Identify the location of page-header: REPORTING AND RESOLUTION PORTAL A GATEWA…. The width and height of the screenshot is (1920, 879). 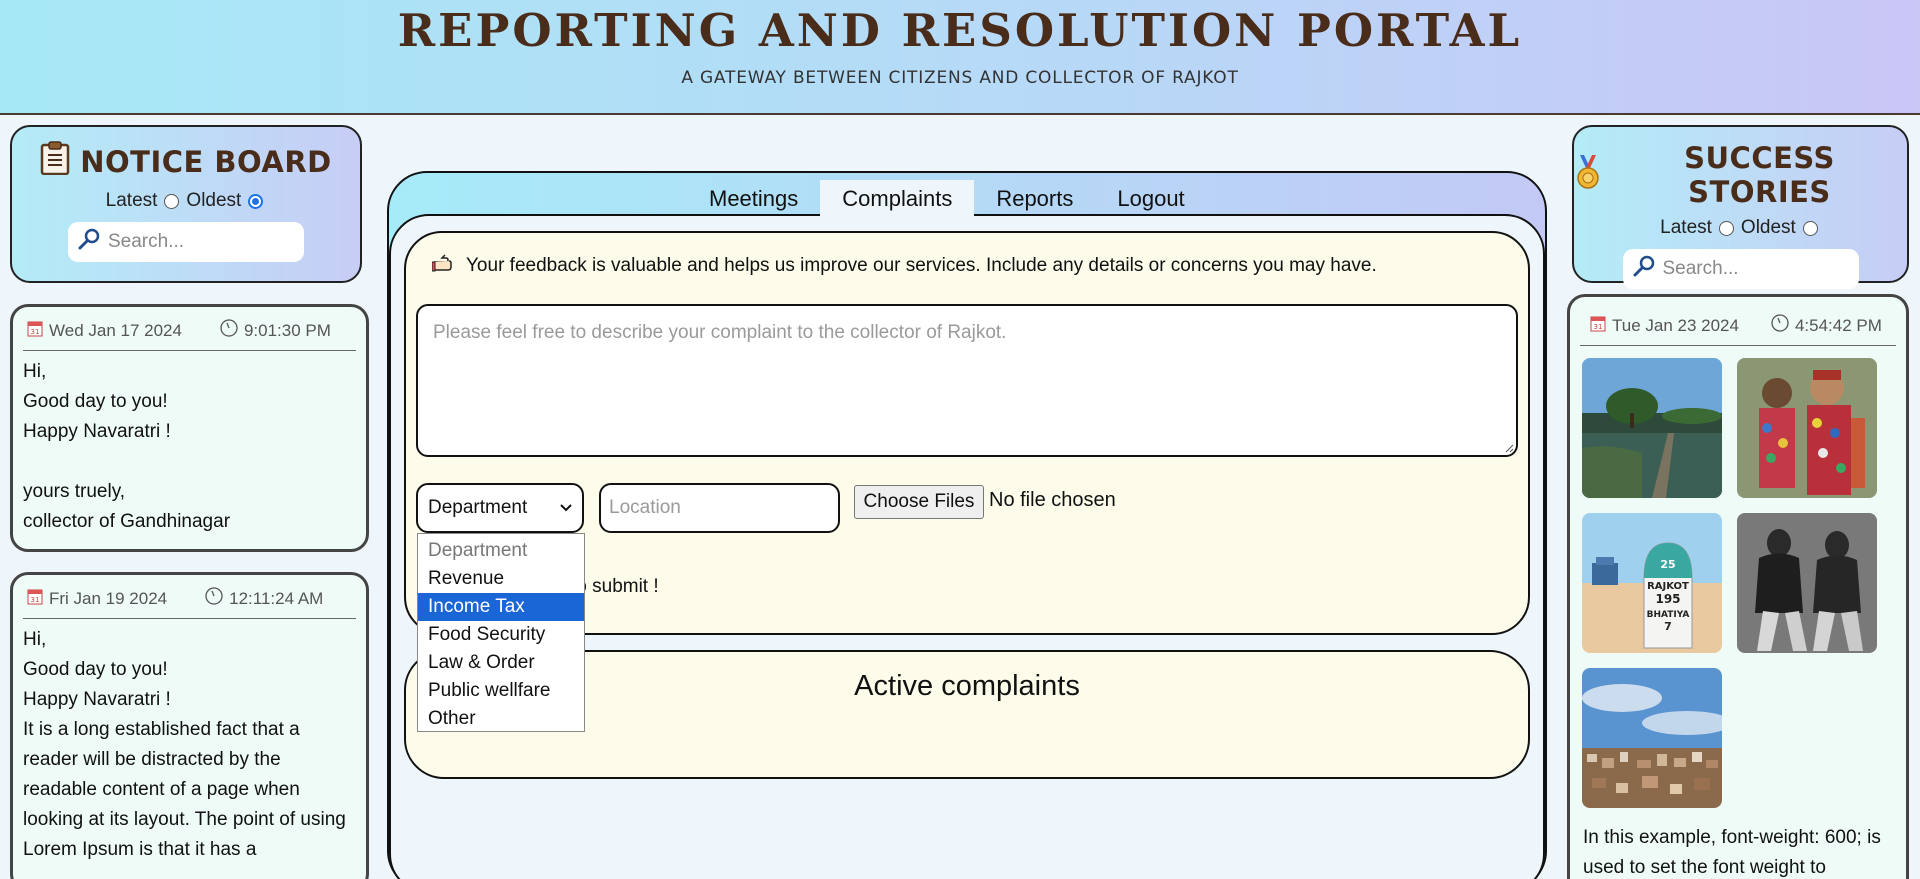
(960, 57).